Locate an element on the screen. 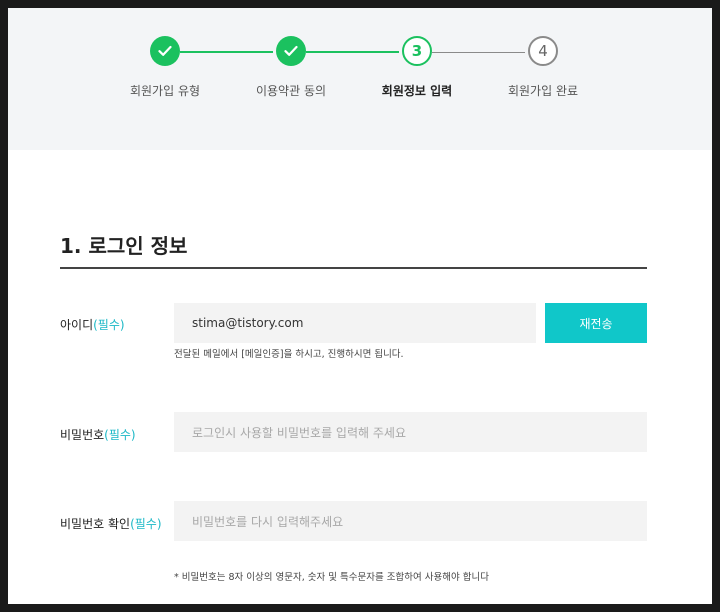 The image size is (720, 612). password-confirm-required-mark: (필수) is located at coordinates (146, 524).